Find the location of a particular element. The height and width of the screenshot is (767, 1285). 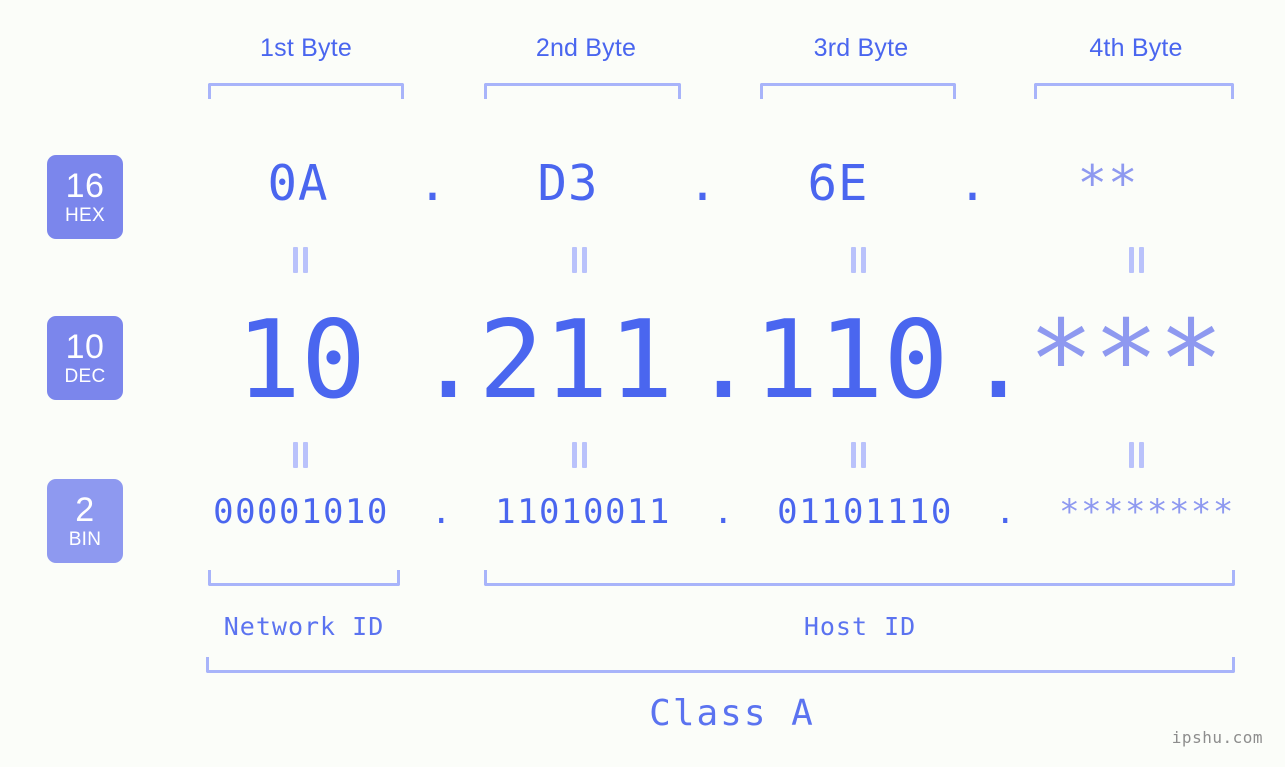

host-id-text: Host ID is located at coordinates (860, 626).